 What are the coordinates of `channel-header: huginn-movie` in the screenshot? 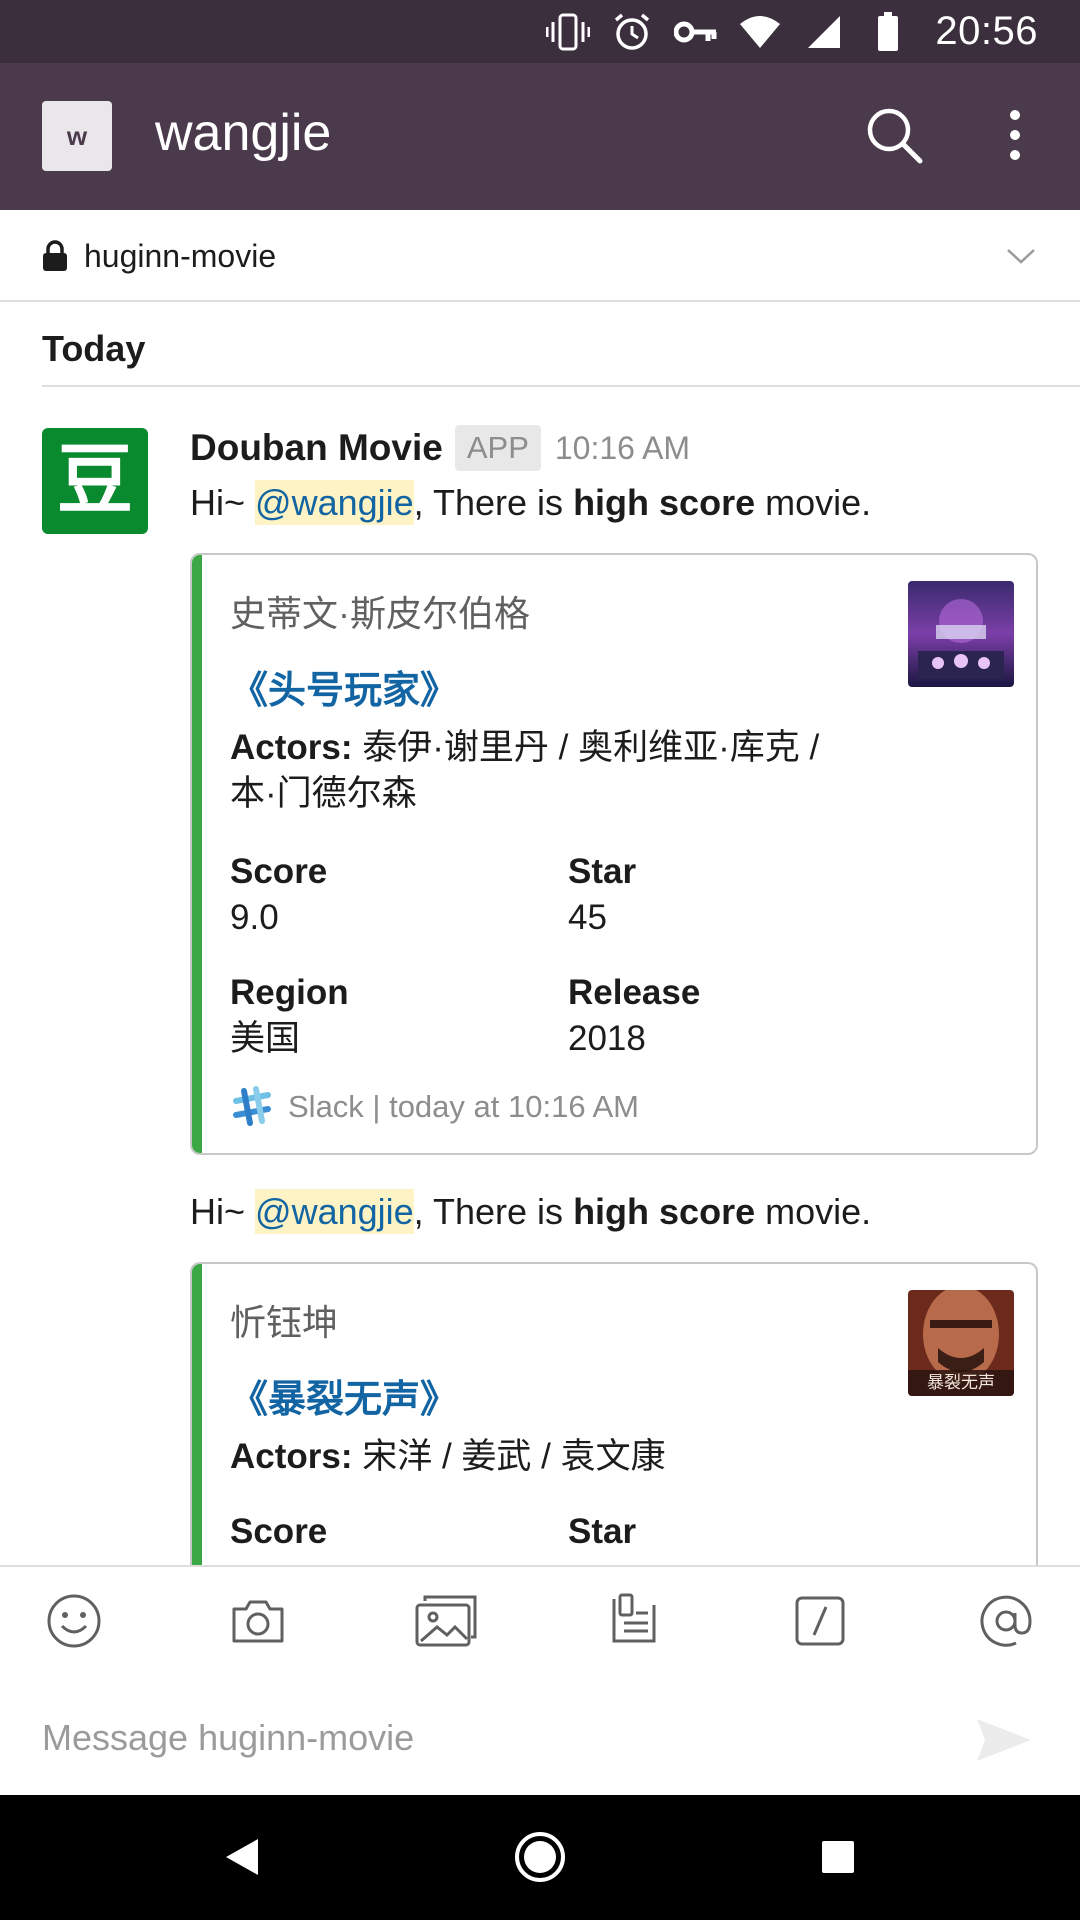 It's located at (540, 256).